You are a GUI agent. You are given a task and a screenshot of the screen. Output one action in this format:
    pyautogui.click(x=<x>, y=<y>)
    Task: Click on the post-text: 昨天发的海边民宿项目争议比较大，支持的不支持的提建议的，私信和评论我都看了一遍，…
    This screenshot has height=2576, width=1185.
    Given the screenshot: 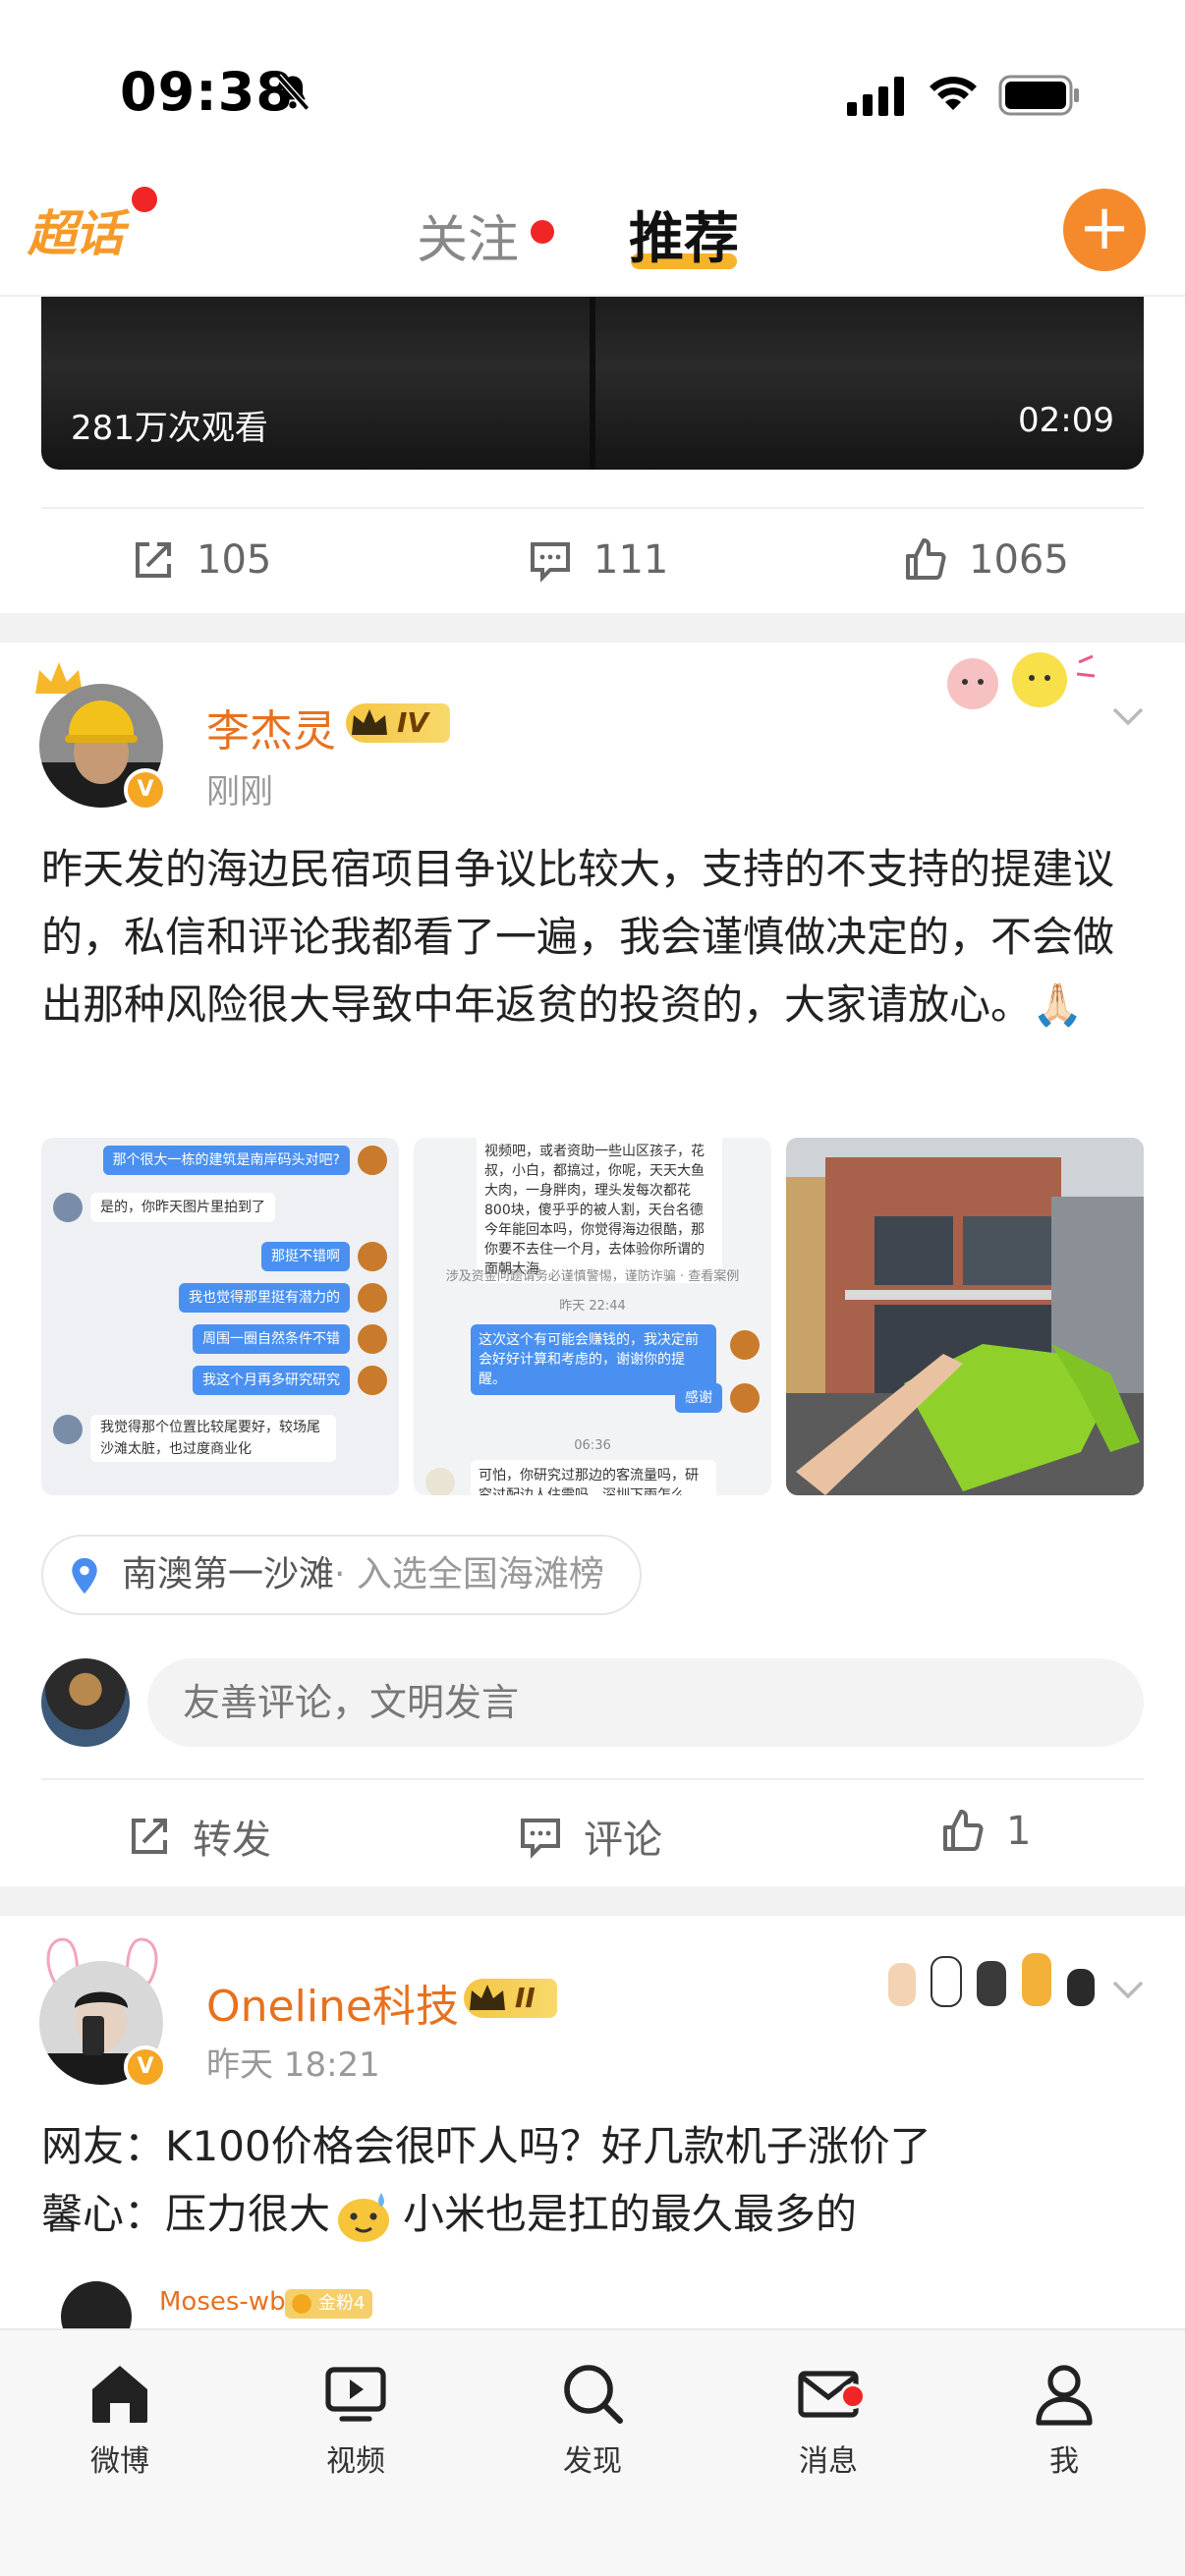 What is the action you would take?
    pyautogui.click(x=578, y=937)
    